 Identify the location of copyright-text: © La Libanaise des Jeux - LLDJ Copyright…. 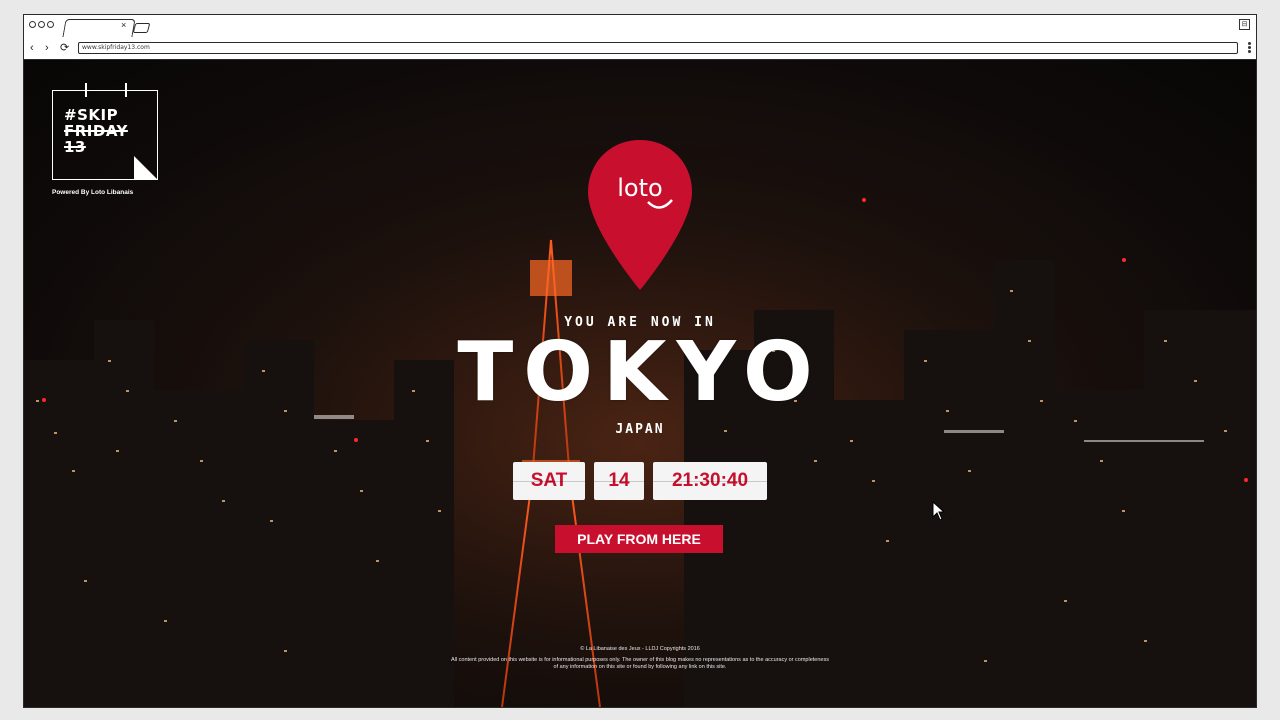
(640, 649).